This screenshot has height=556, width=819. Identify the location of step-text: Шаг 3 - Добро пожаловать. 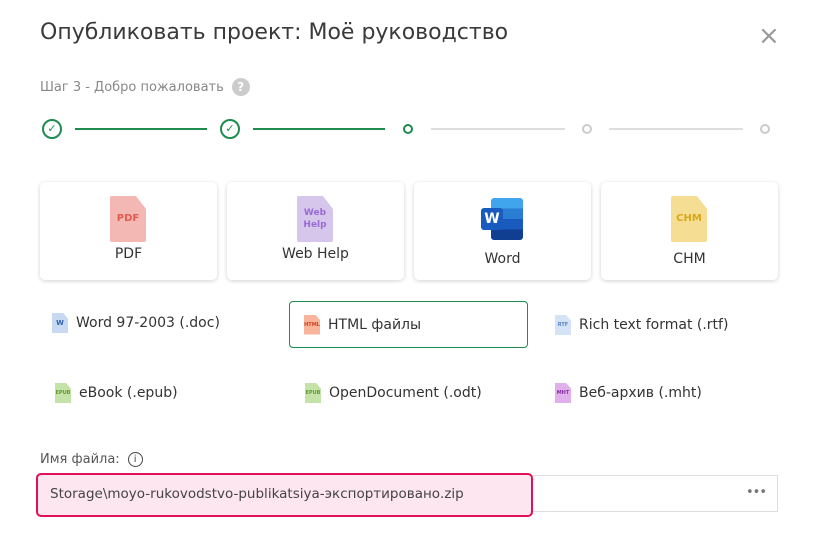
(132, 87).